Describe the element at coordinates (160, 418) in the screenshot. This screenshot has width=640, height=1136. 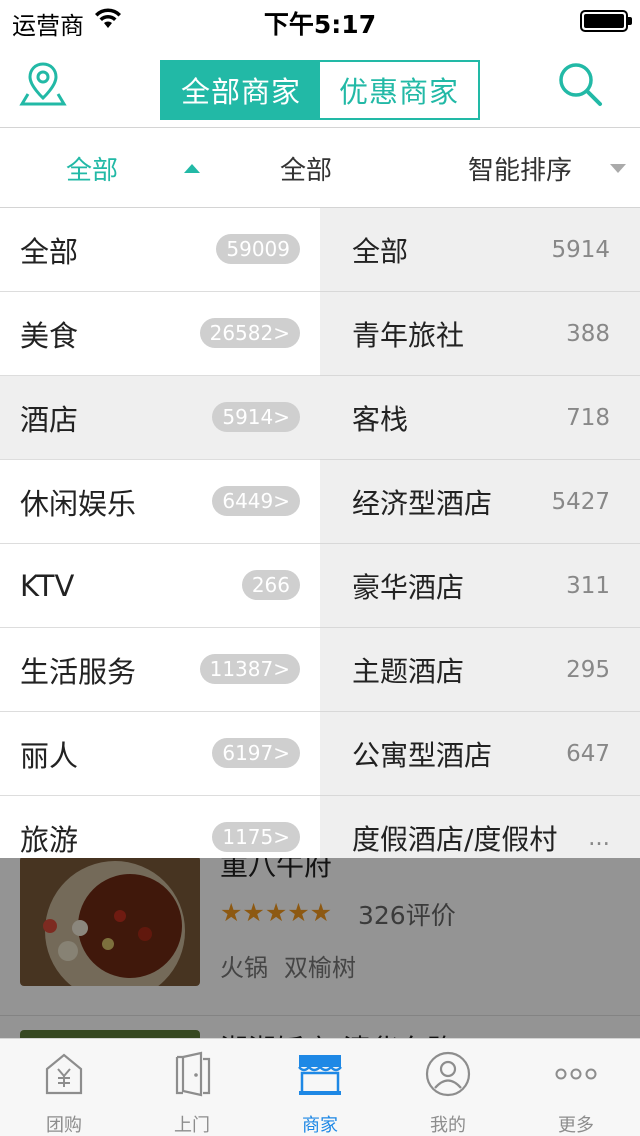
I see `category-item: 酒店 5914>` at that location.